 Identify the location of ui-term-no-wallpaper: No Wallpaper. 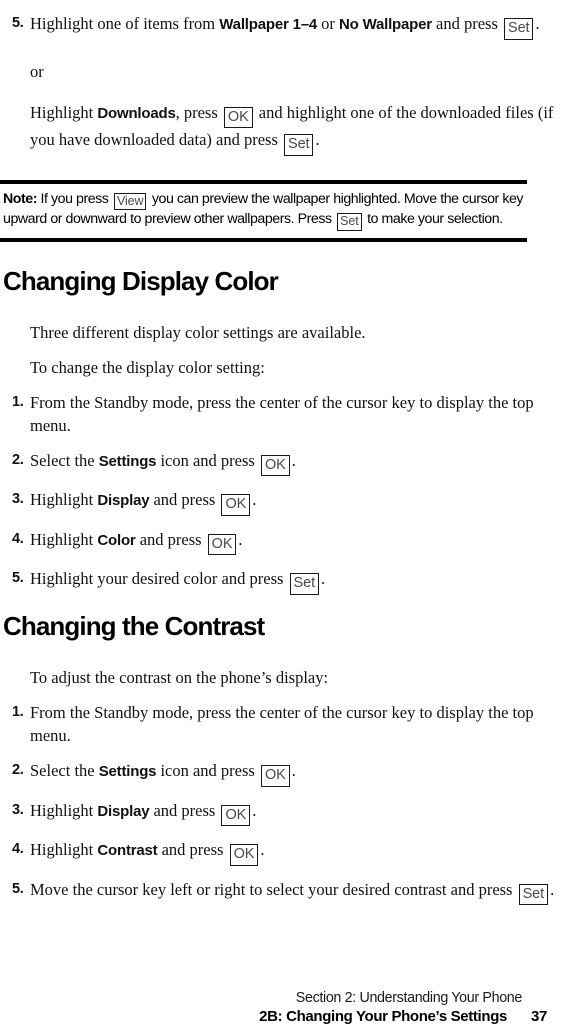
(385, 24).